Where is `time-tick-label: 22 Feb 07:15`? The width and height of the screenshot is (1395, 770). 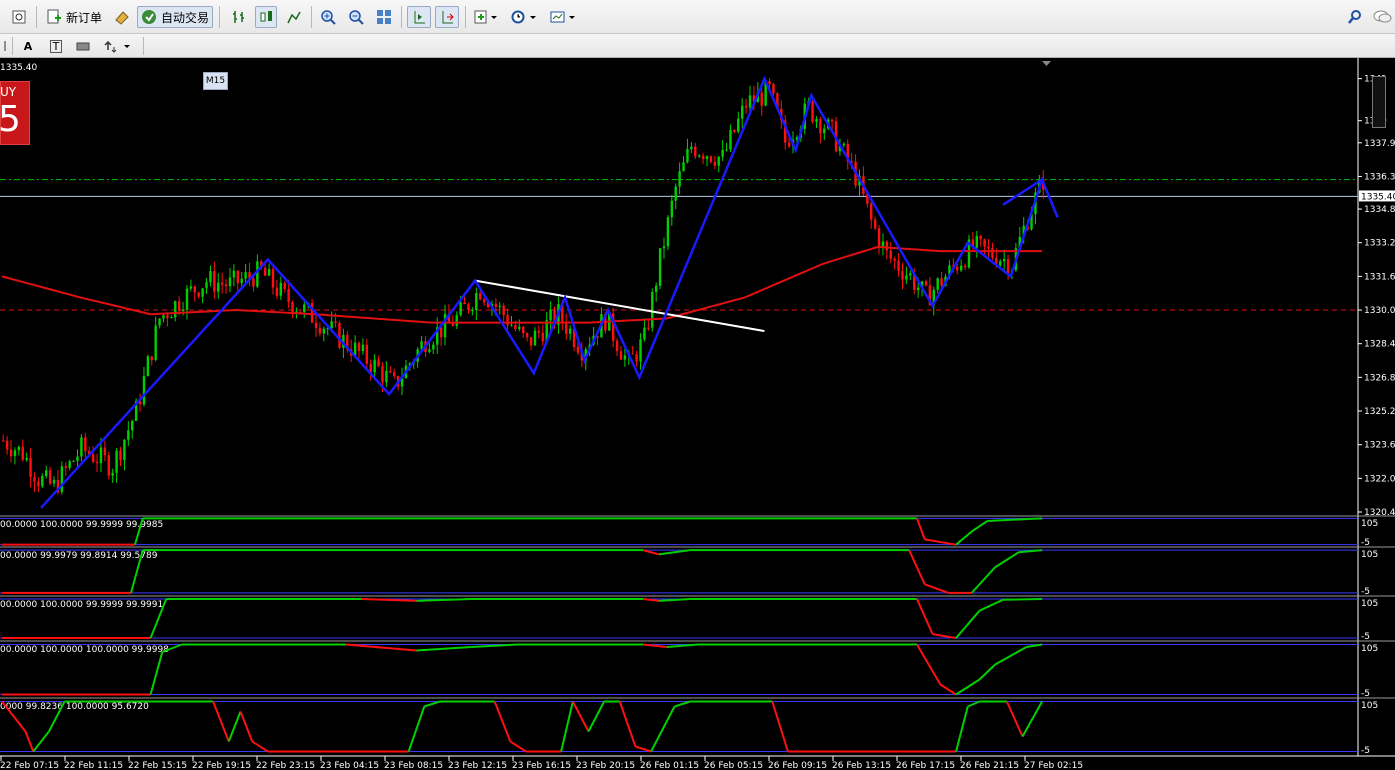
time-tick-label: 22 Feb 07:15 is located at coordinates (29, 765).